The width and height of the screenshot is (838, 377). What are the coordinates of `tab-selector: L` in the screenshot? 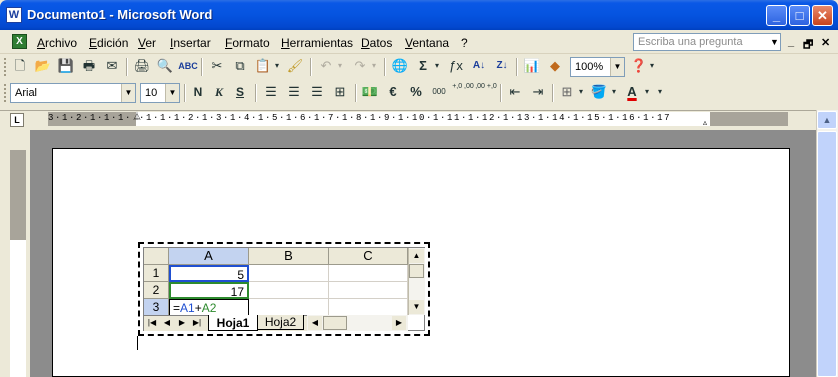 It's located at (17, 120).